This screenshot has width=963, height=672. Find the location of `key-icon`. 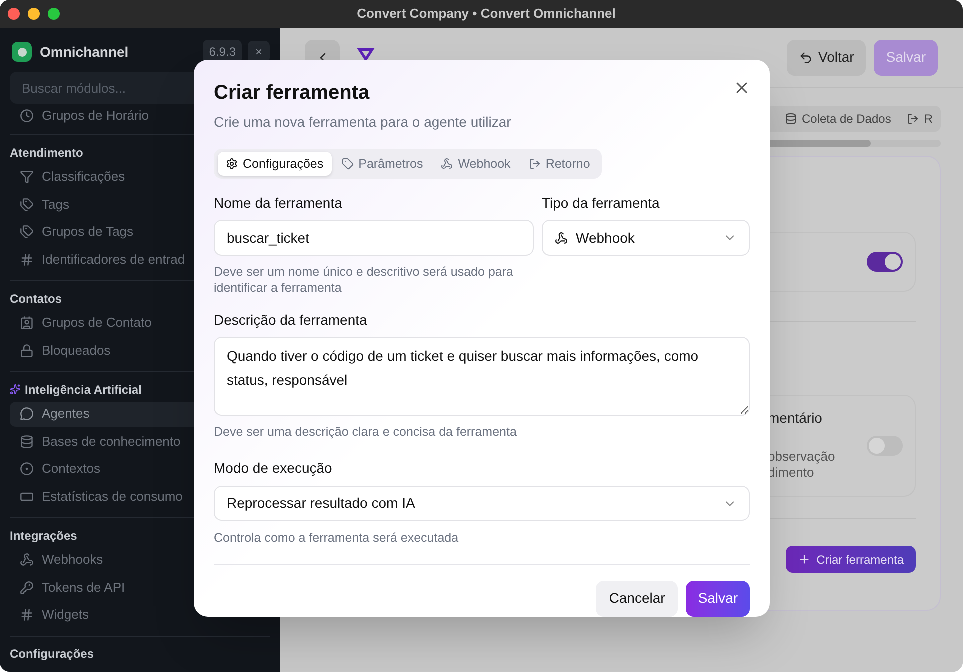

key-icon is located at coordinates (27, 587).